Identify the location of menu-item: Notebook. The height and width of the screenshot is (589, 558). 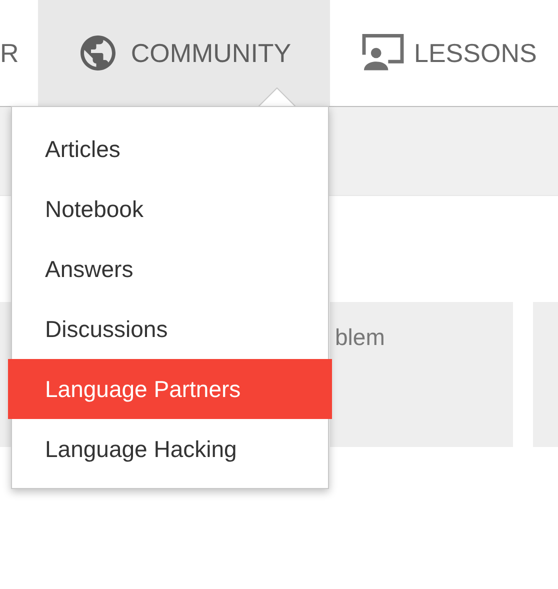
(170, 209).